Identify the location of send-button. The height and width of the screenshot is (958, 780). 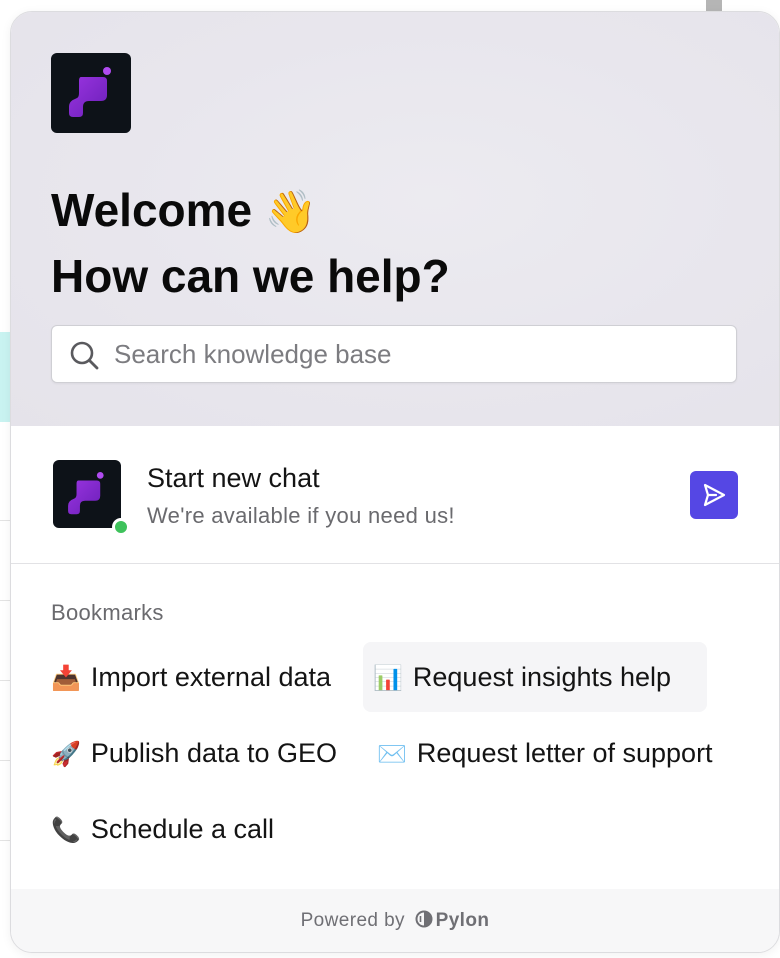
(714, 495).